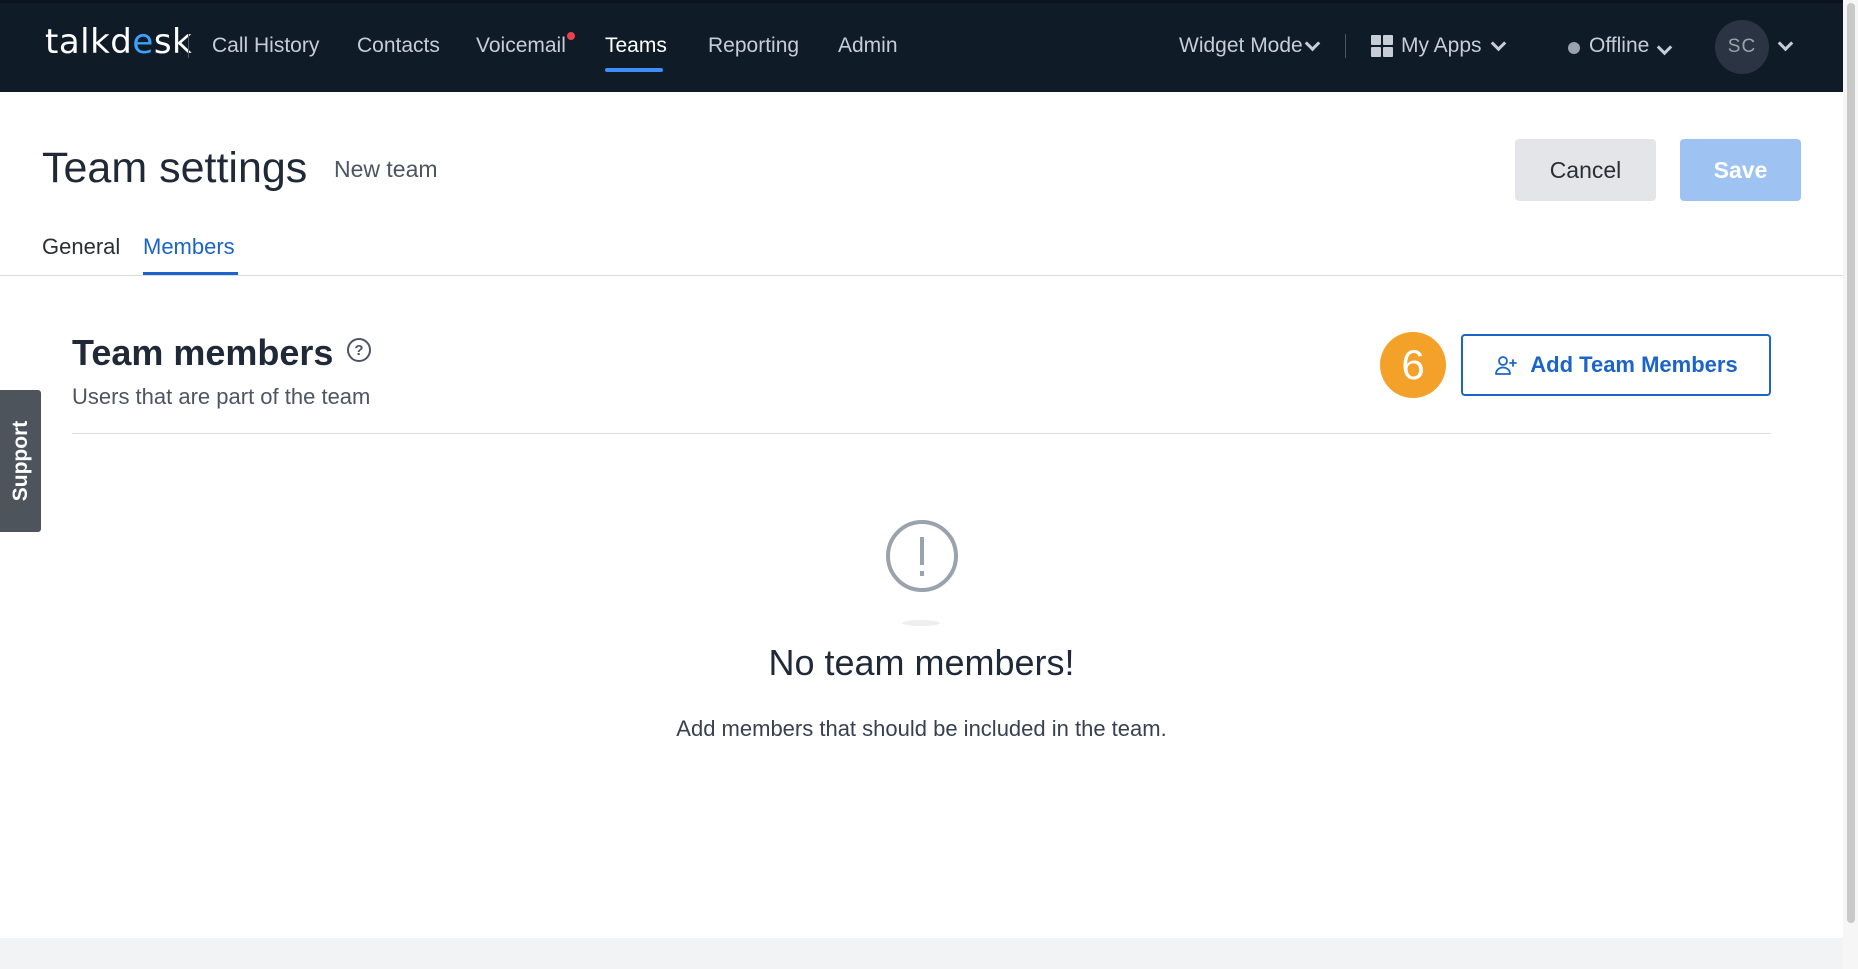 Image resolution: width=1858 pixels, height=969 pixels. What do you see at coordinates (1634, 364) in the screenshot?
I see `add-team-members-label: Add Team Members` at bounding box center [1634, 364].